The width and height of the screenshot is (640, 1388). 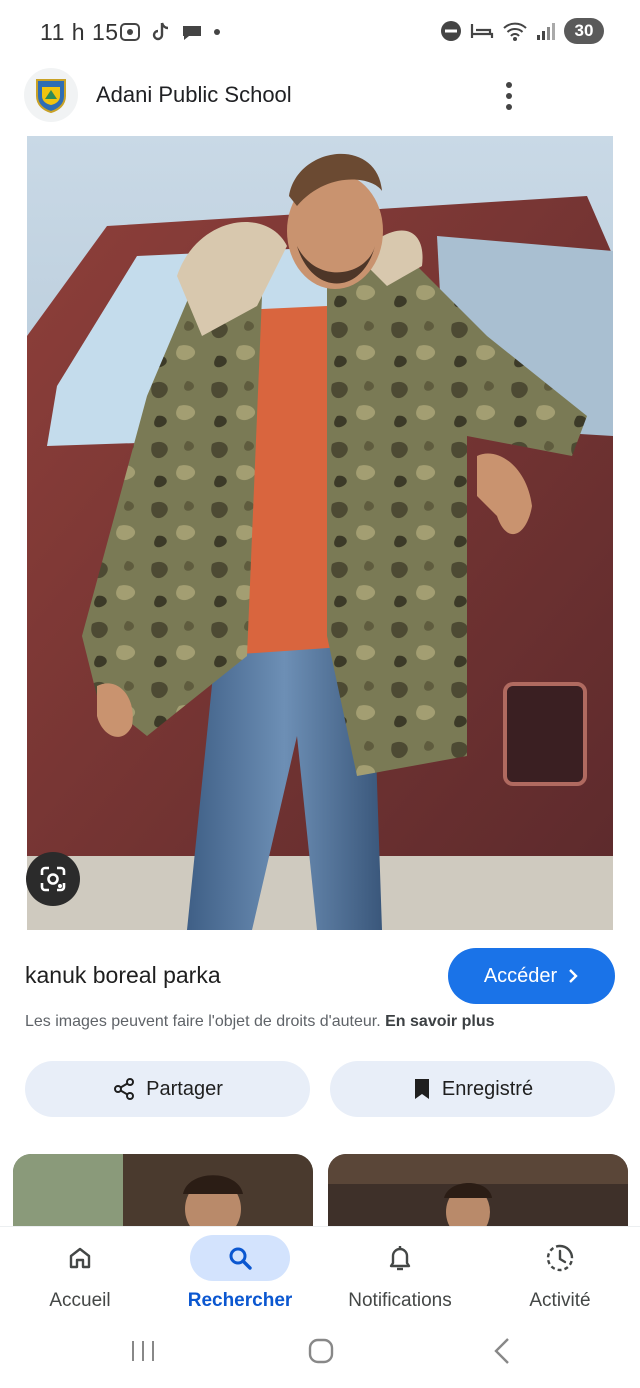 What do you see at coordinates (400, 1300) in the screenshot?
I see `nav-notifications-label: Notifications` at bounding box center [400, 1300].